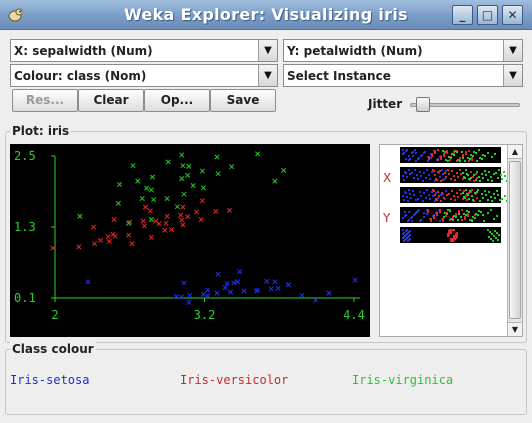 This screenshot has height=423, width=532. What do you see at coordinates (243, 100) in the screenshot?
I see `save-button: Save` at bounding box center [243, 100].